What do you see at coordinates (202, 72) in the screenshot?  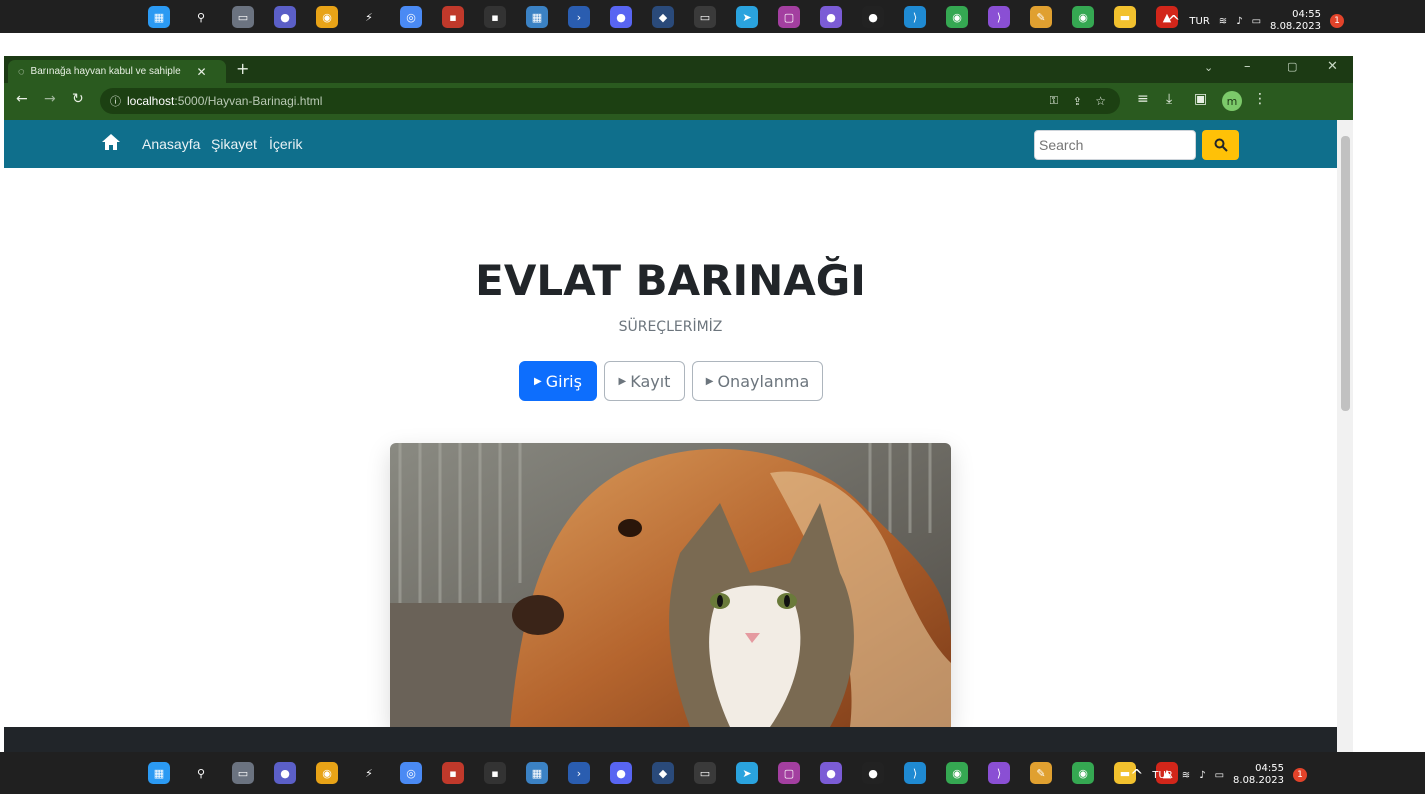 I see `close-icon: ✕` at bounding box center [202, 72].